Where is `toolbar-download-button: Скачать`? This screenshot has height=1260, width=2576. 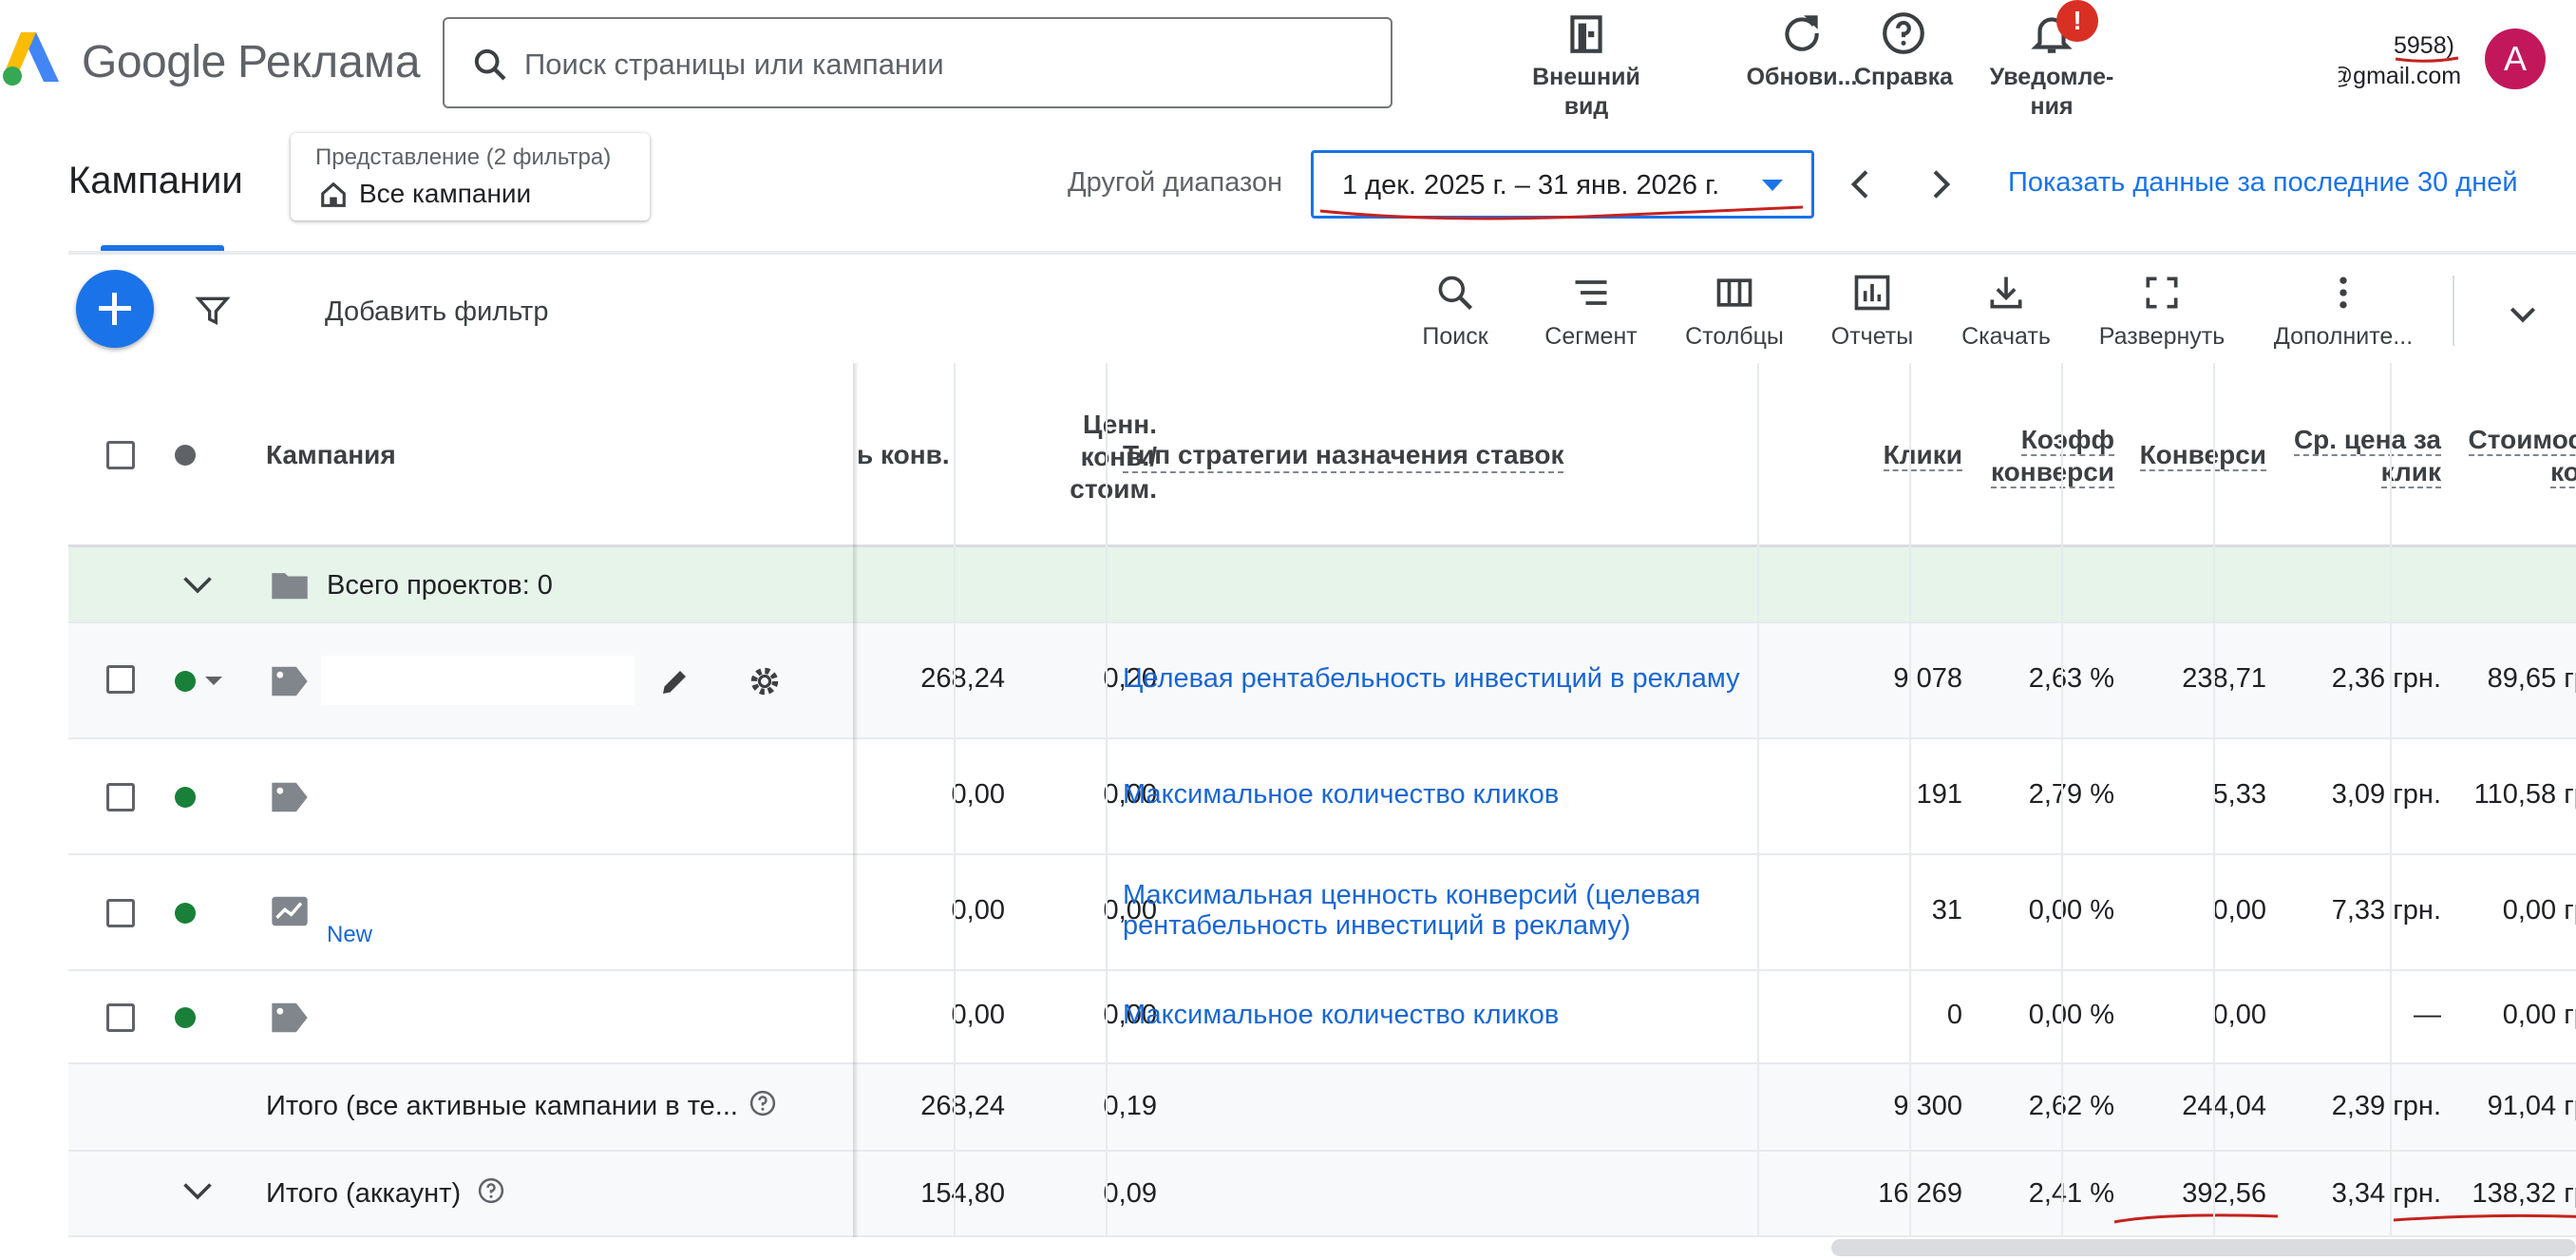
toolbar-download-button: Скачать is located at coordinates (2006, 311).